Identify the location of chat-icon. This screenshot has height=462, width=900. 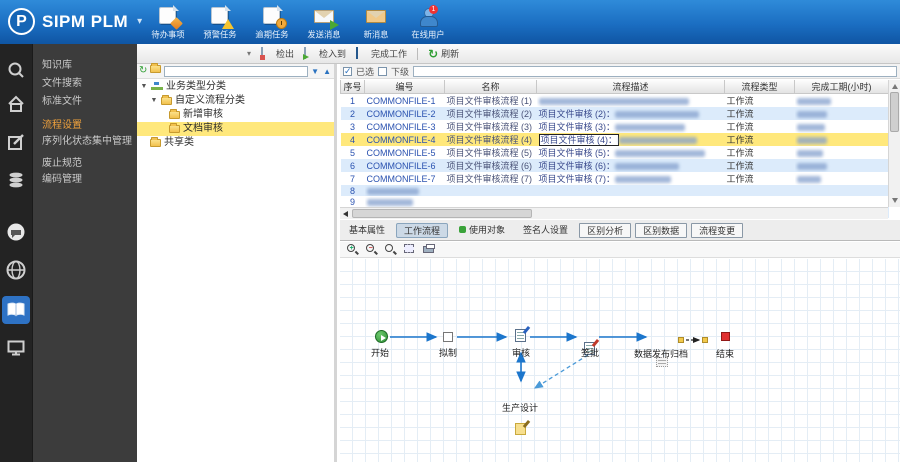
(16, 232).